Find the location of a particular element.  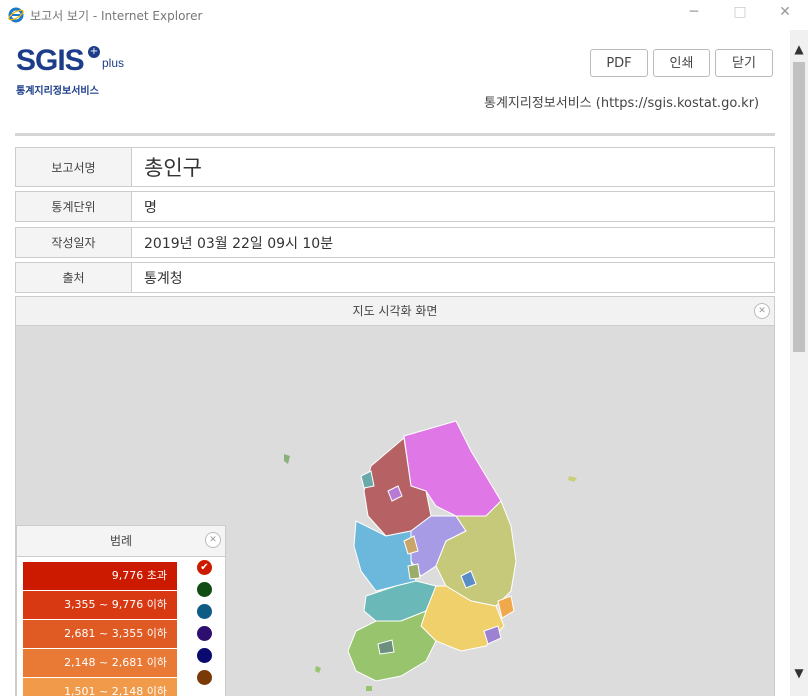

logo-plus: plus is located at coordinates (113, 63).